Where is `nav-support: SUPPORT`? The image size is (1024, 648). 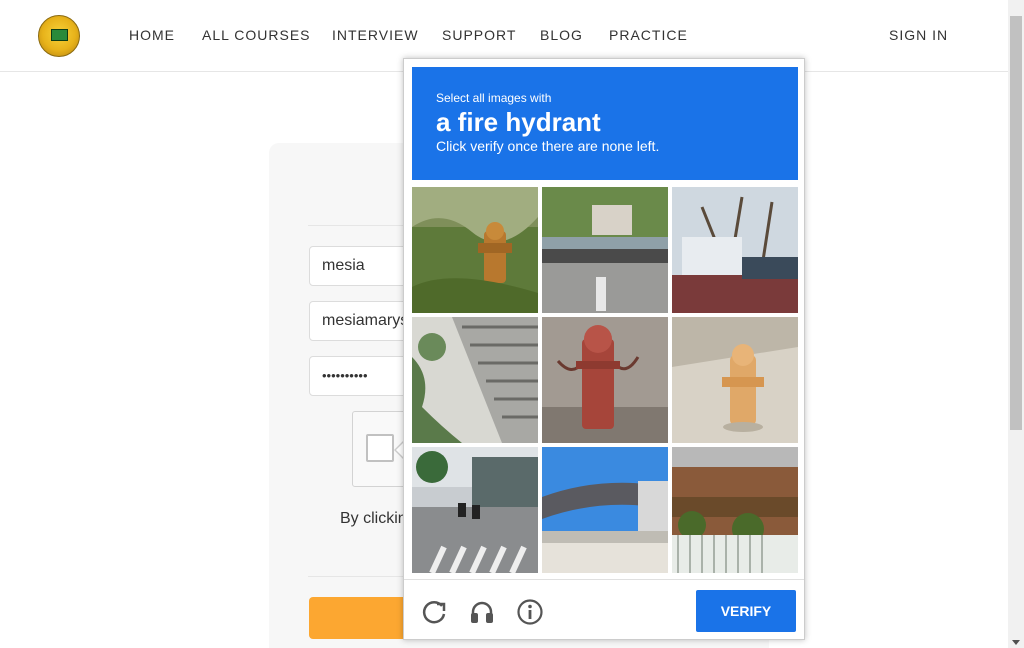 nav-support: SUPPORT is located at coordinates (479, 35).